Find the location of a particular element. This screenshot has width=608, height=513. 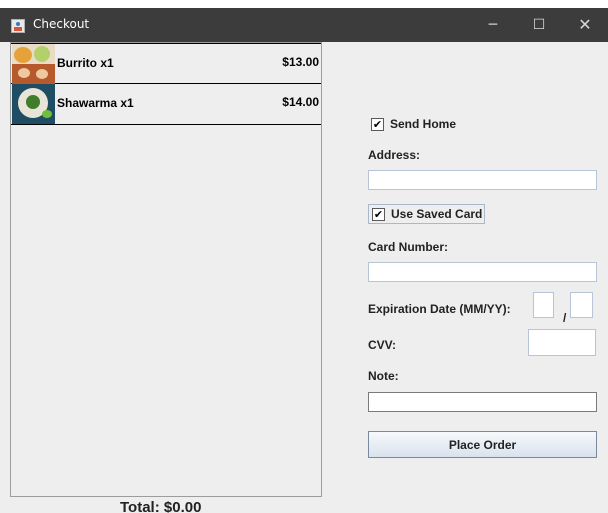

order-total: Total: $0.00 is located at coordinates (161, 506).